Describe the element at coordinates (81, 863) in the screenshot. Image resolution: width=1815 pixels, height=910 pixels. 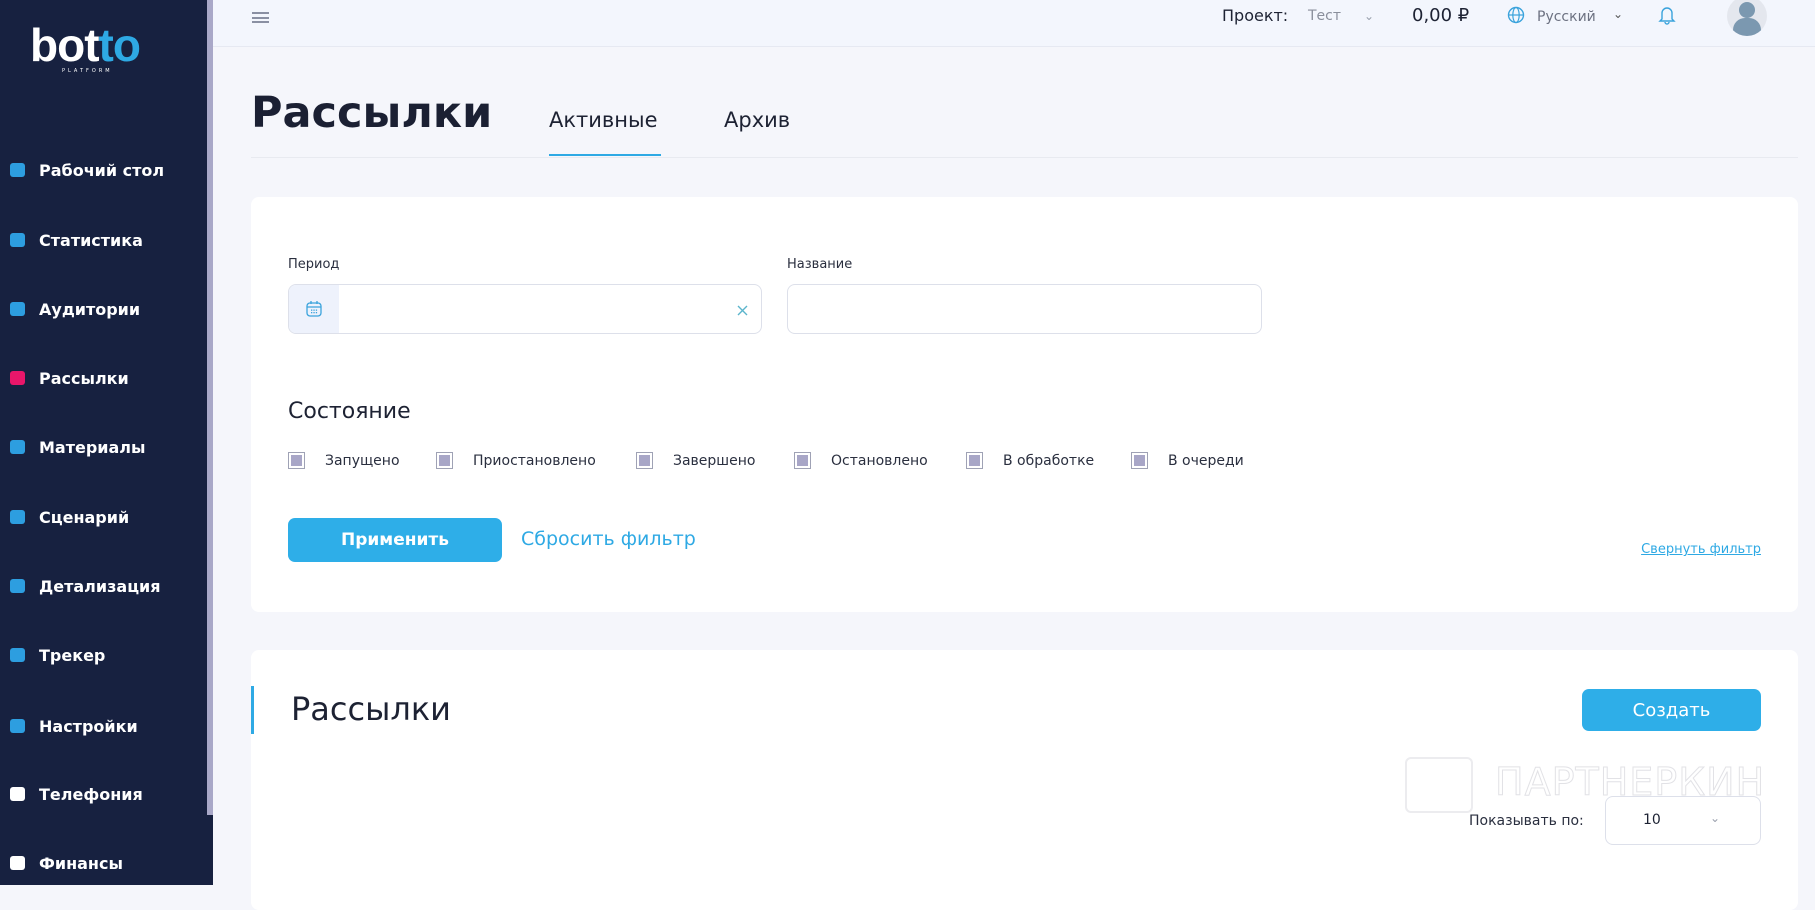
I see `sidebar-item-label: Финансы` at that location.